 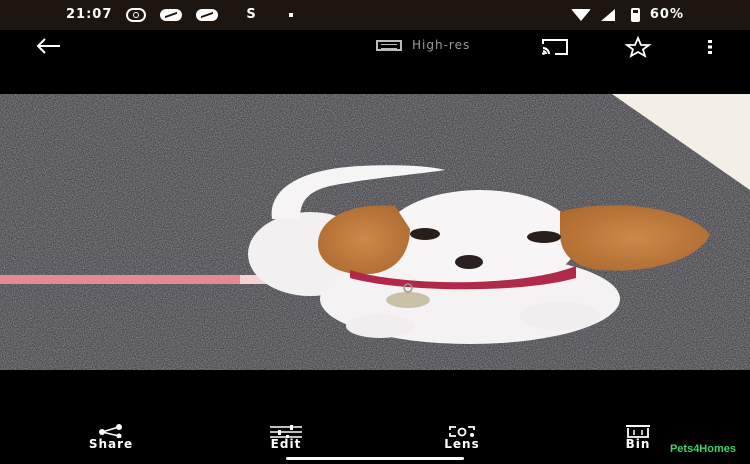 I want to click on sliders-icon, so click(x=286, y=431).